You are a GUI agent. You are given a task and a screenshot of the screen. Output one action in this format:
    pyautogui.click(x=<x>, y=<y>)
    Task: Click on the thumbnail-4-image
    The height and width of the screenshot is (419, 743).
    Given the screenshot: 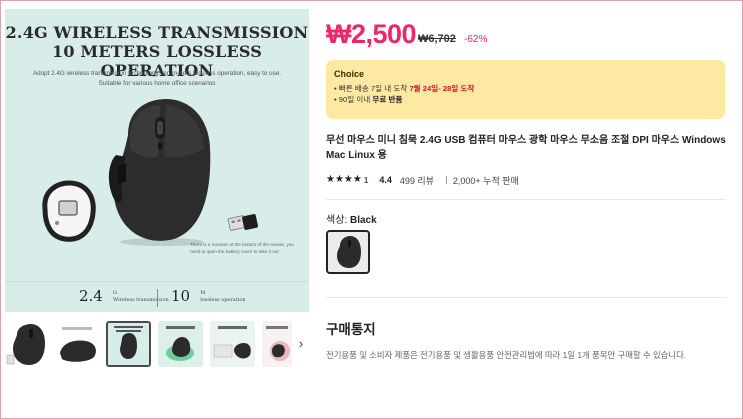 What is the action you would take?
    pyautogui.click(x=180, y=344)
    